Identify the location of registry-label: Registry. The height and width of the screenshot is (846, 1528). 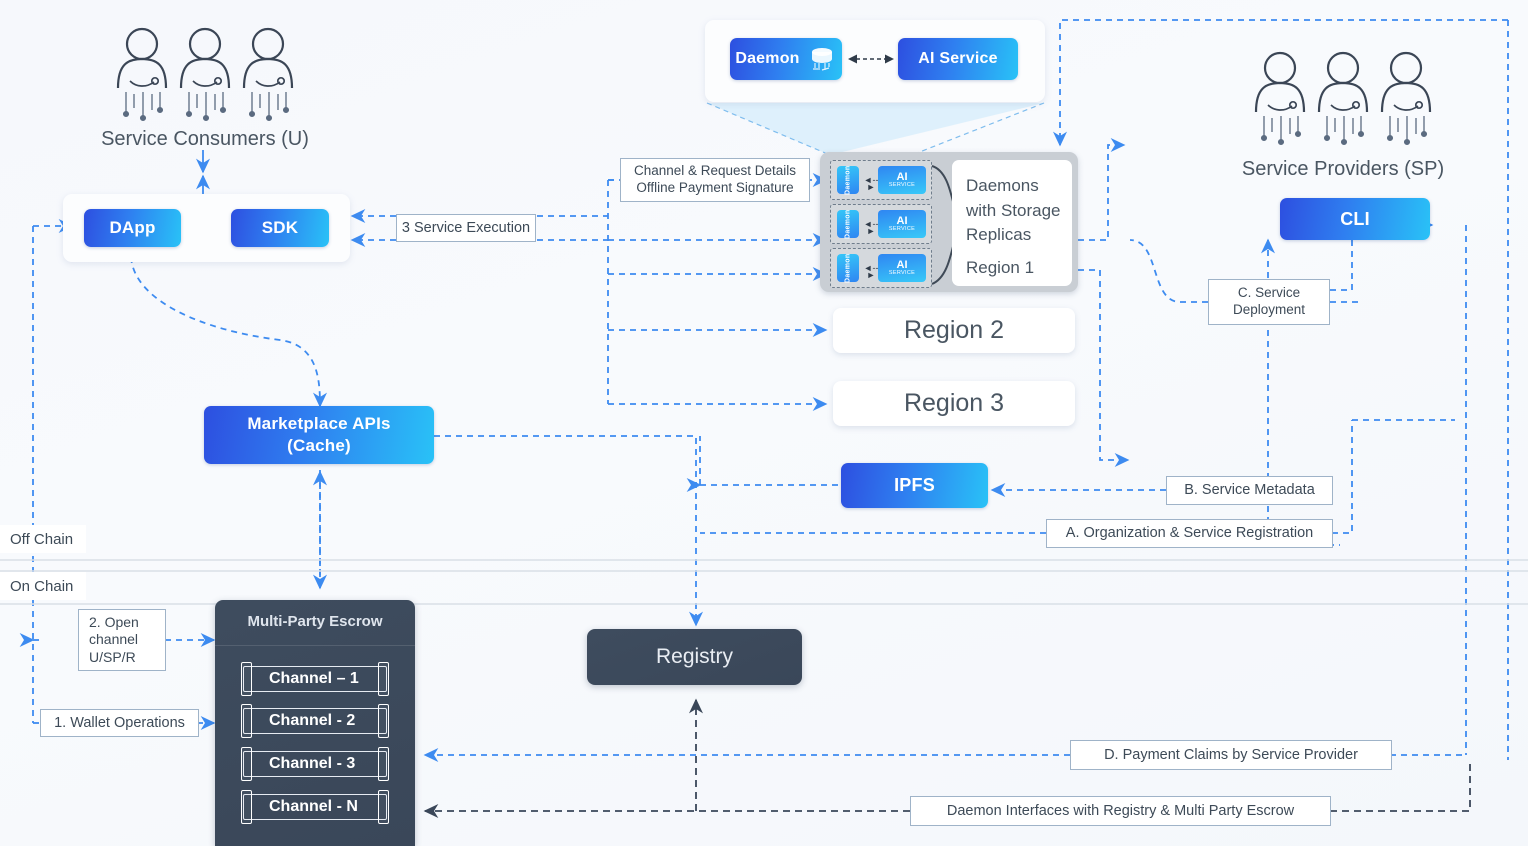
(694, 656).